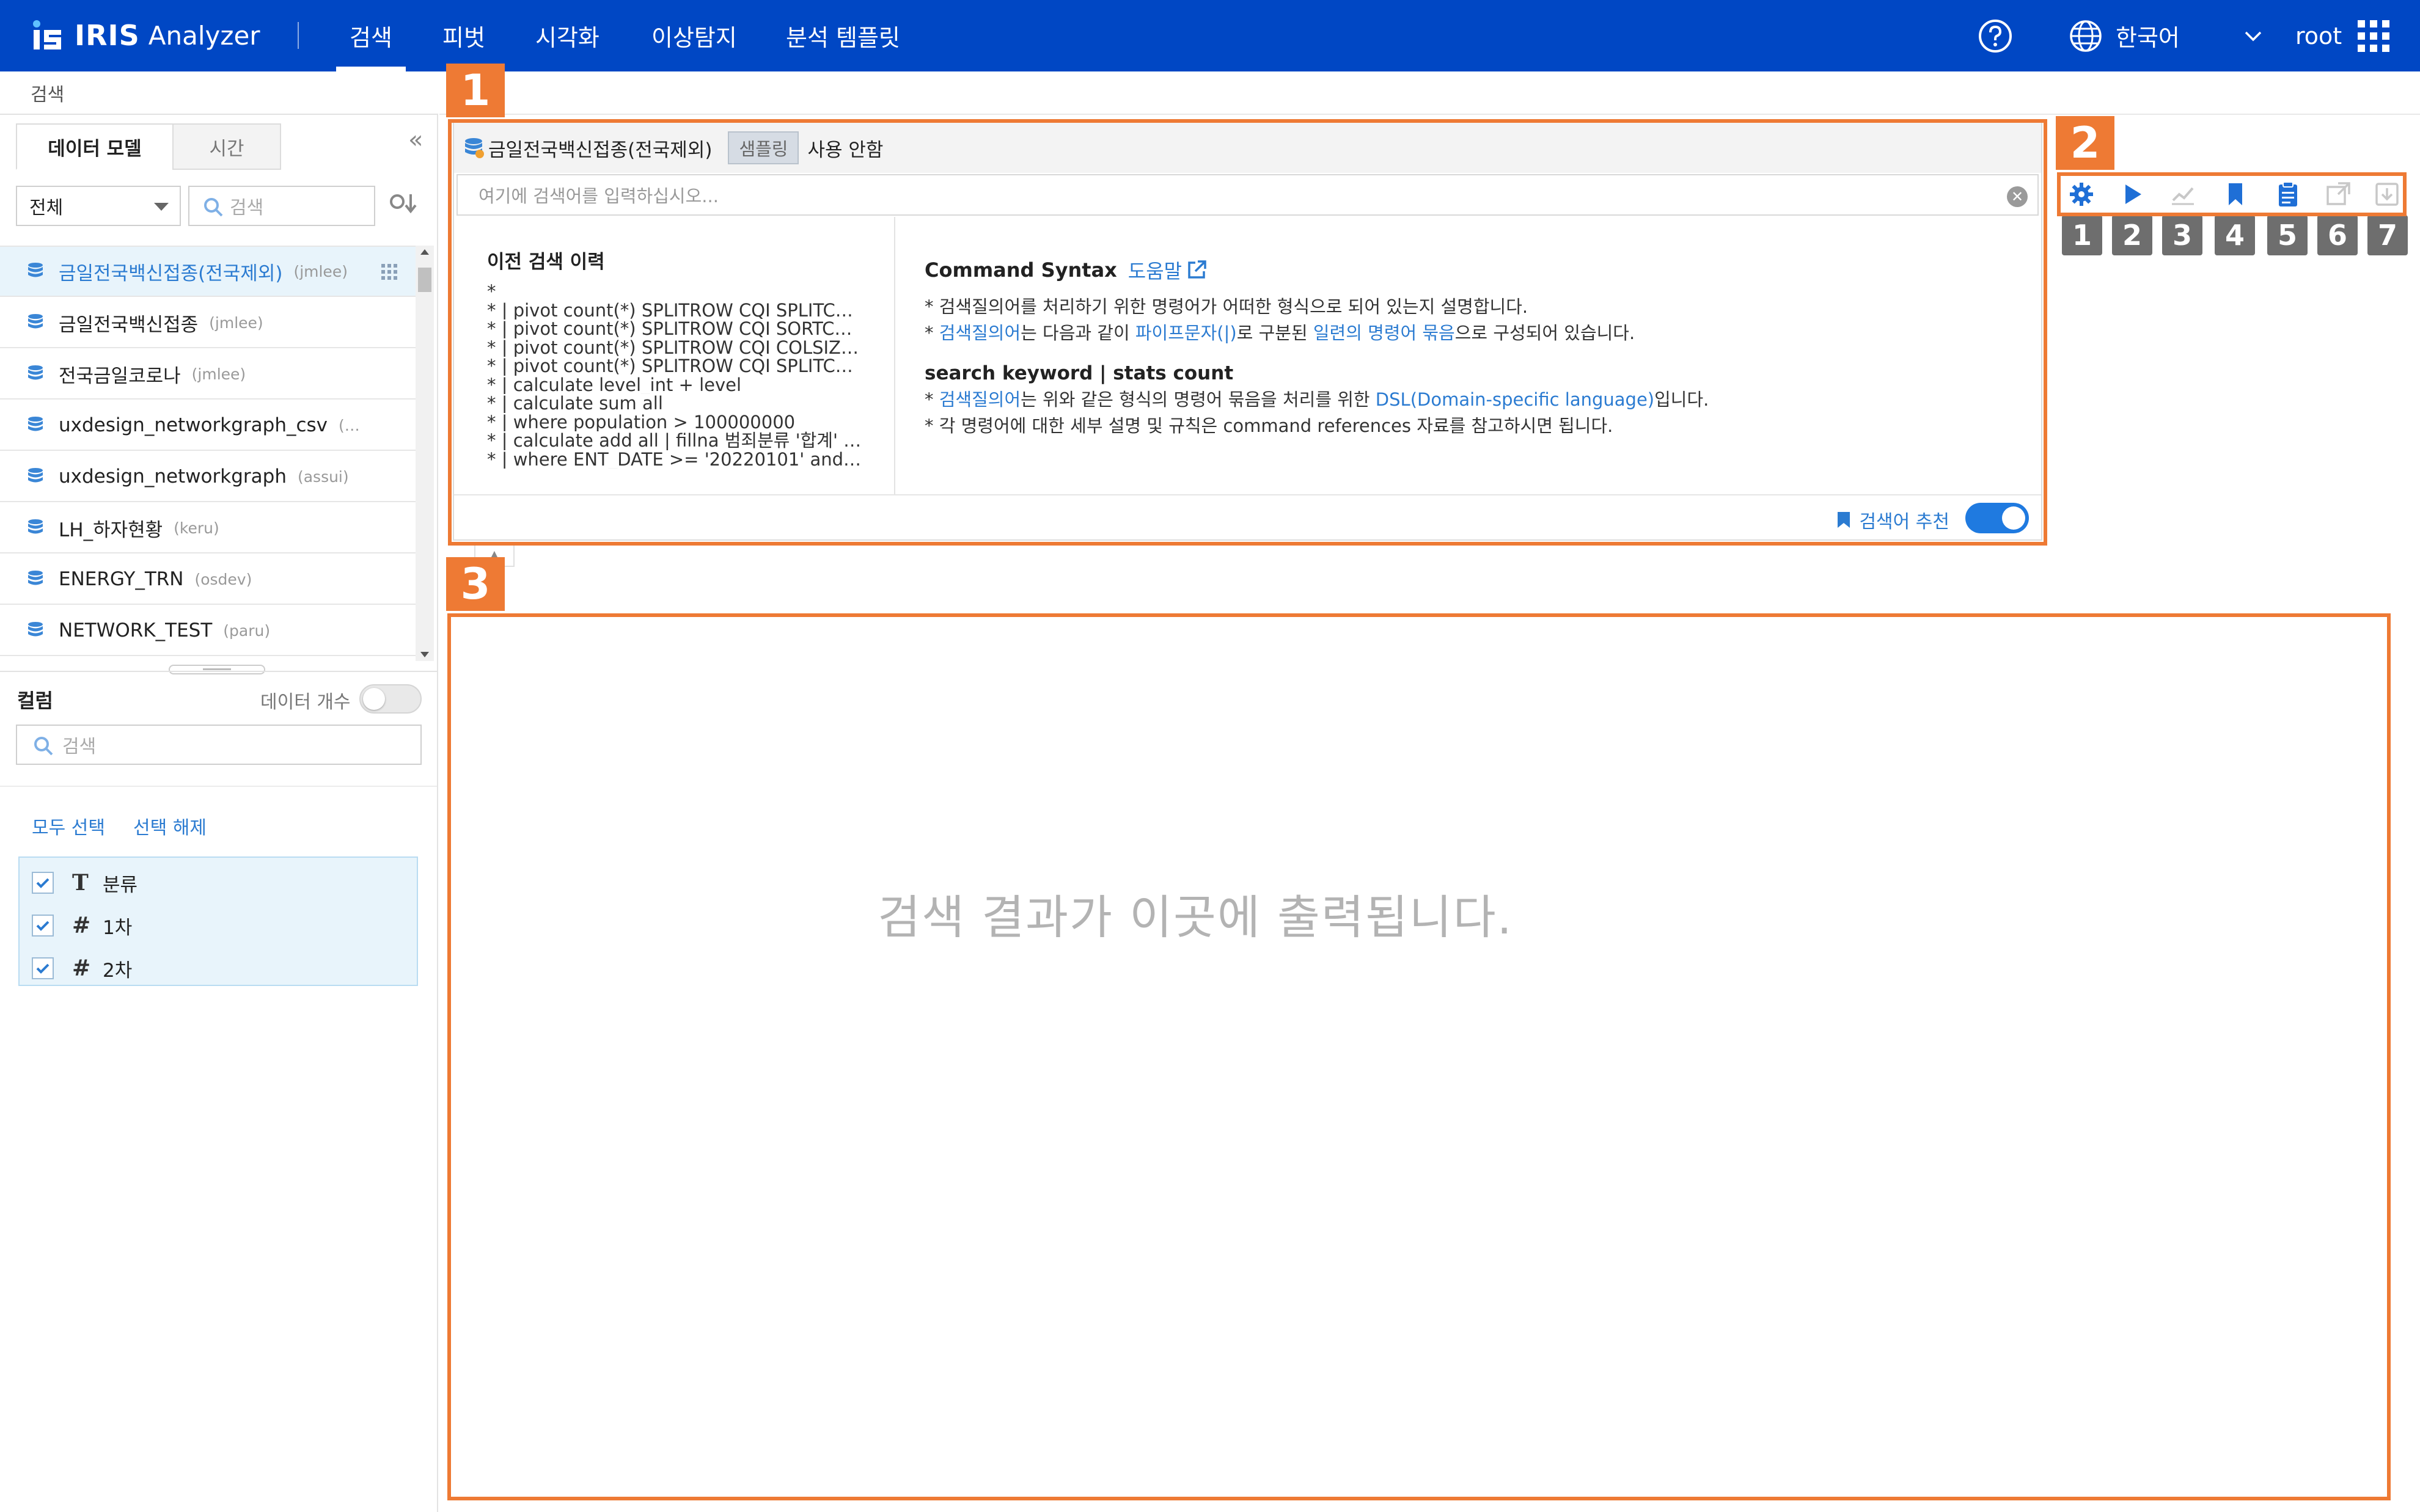  Describe the element at coordinates (299, 35) in the screenshot. I see `nav-divider` at that location.